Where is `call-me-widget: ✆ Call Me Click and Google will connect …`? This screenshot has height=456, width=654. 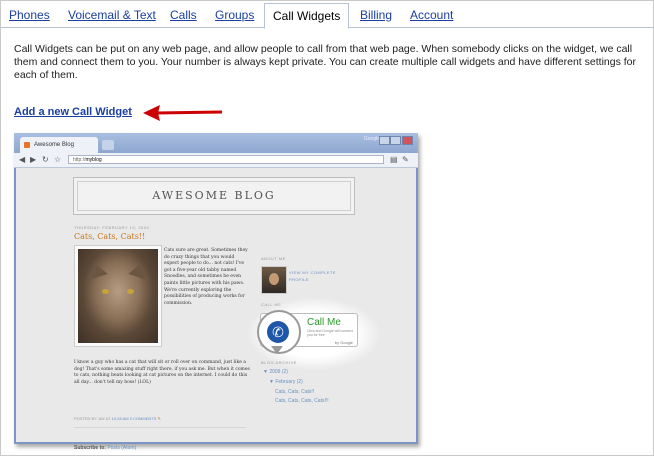 call-me-widget: ✆ Call Me Click and Google will connect … is located at coordinates (307, 332).